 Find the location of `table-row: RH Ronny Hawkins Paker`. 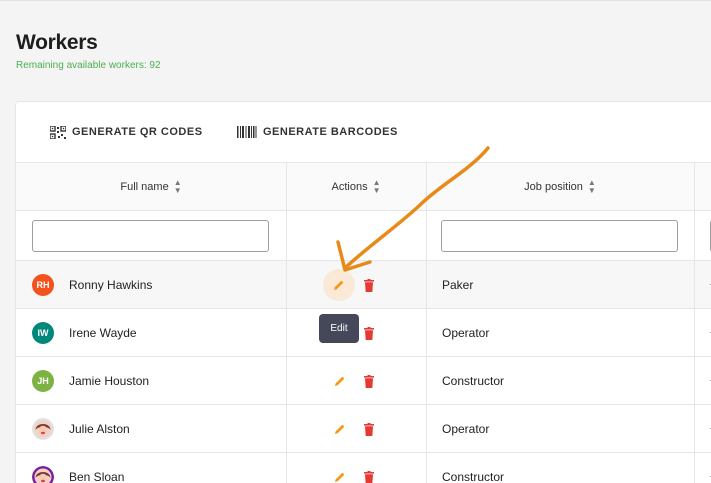

table-row: RH Ronny Hawkins Paker is located at coordinates (363, 285).